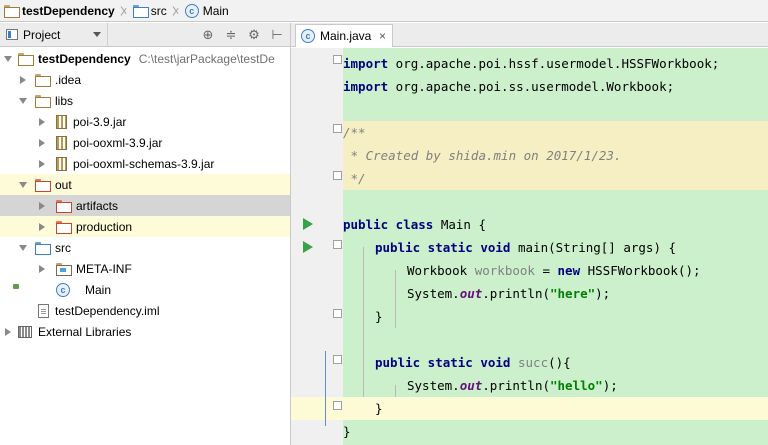 The width and height of the screenshot is (768, 445). Describe the element at coordinates (325, 388) in the screenshot. I see `change-marker` at that location.